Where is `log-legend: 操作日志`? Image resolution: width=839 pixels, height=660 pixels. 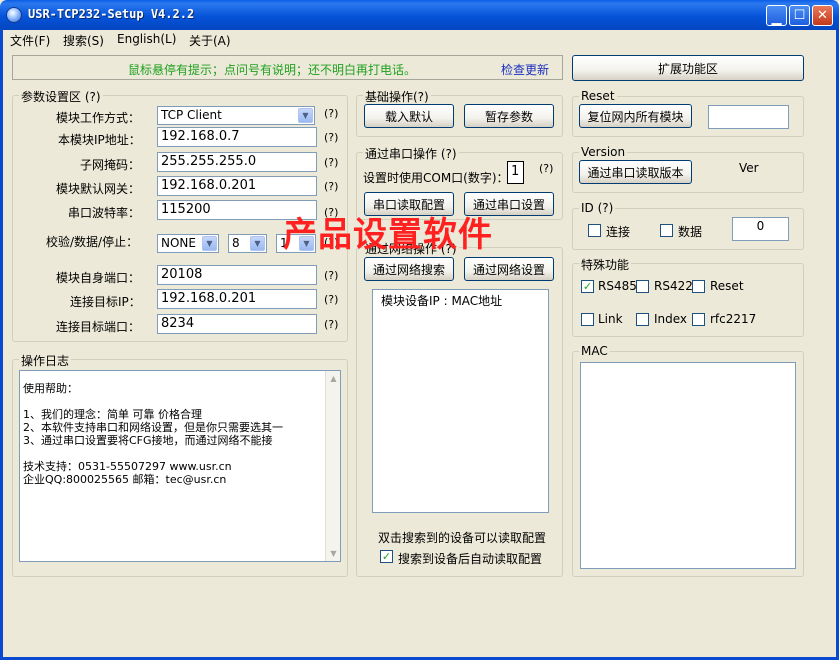
log-legend: 操作日志 is located at coordinates (45, 360).